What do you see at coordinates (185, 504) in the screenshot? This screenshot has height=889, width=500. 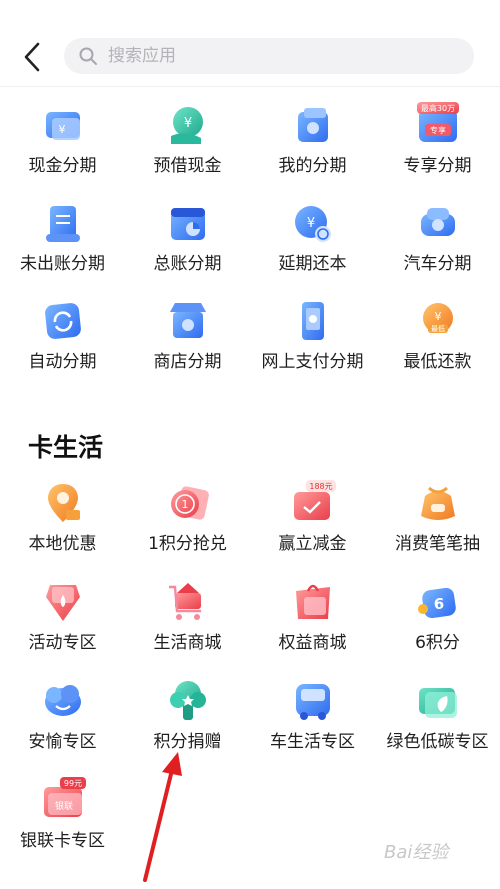 I see `svg-text: 1` at bounding box center [185, 504].